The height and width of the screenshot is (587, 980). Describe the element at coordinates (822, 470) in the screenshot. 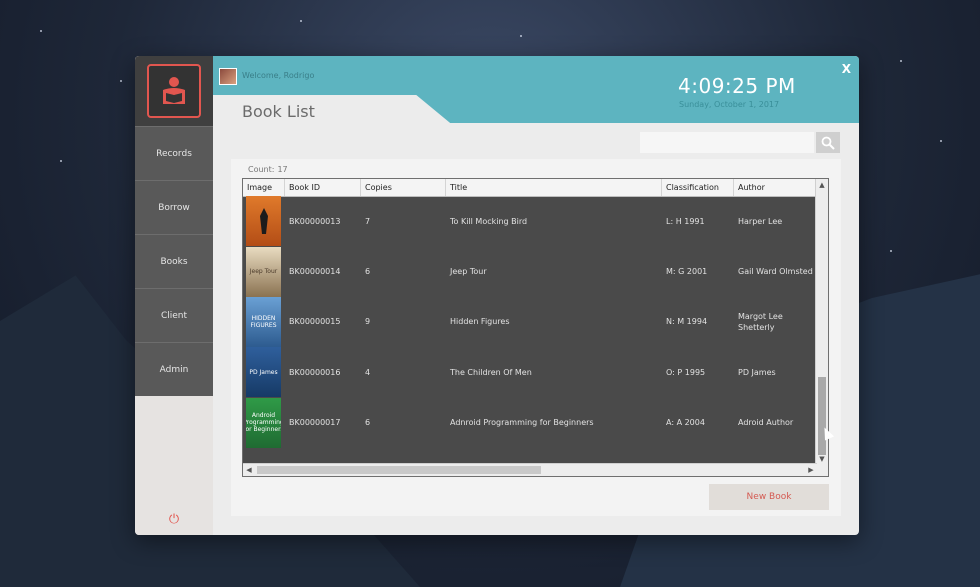

I see `scrollbar-corner` at that location.